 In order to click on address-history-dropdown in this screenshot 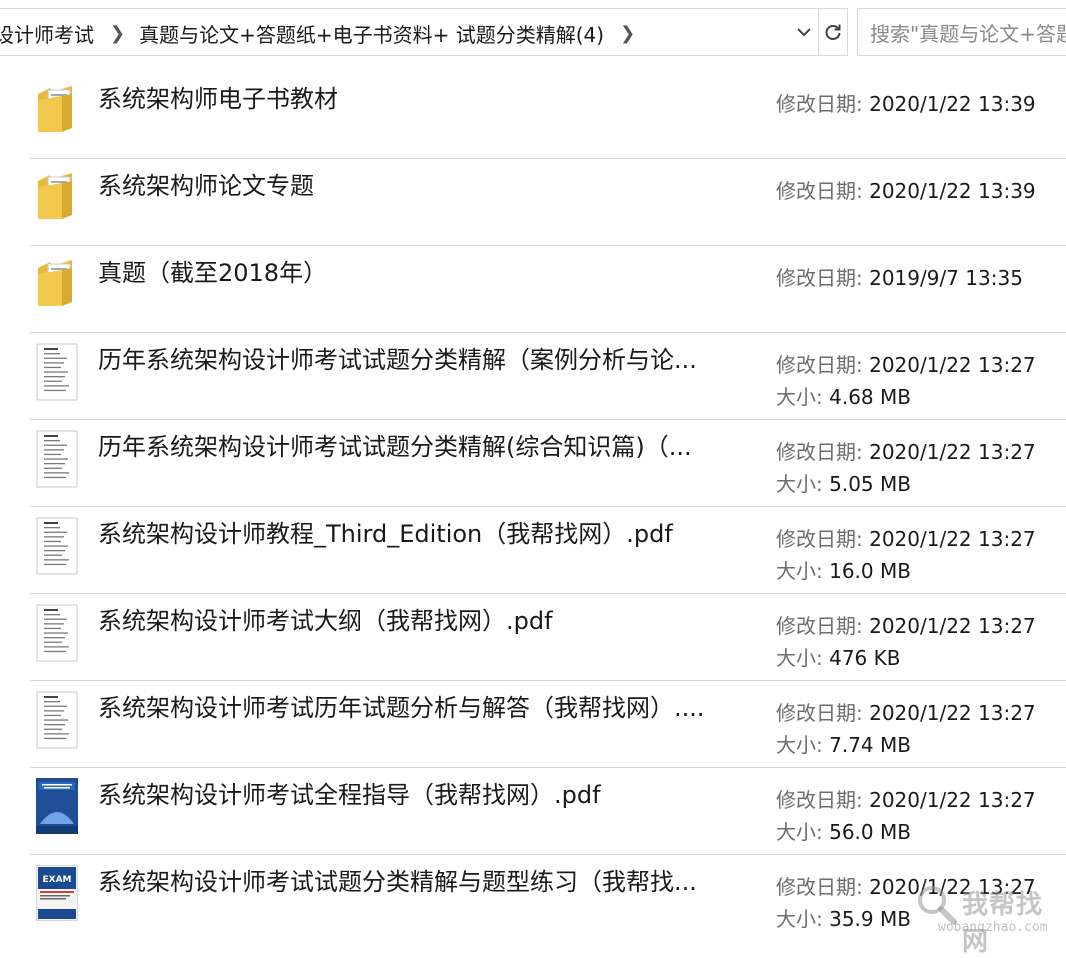, I will do `click(804, 32)`.